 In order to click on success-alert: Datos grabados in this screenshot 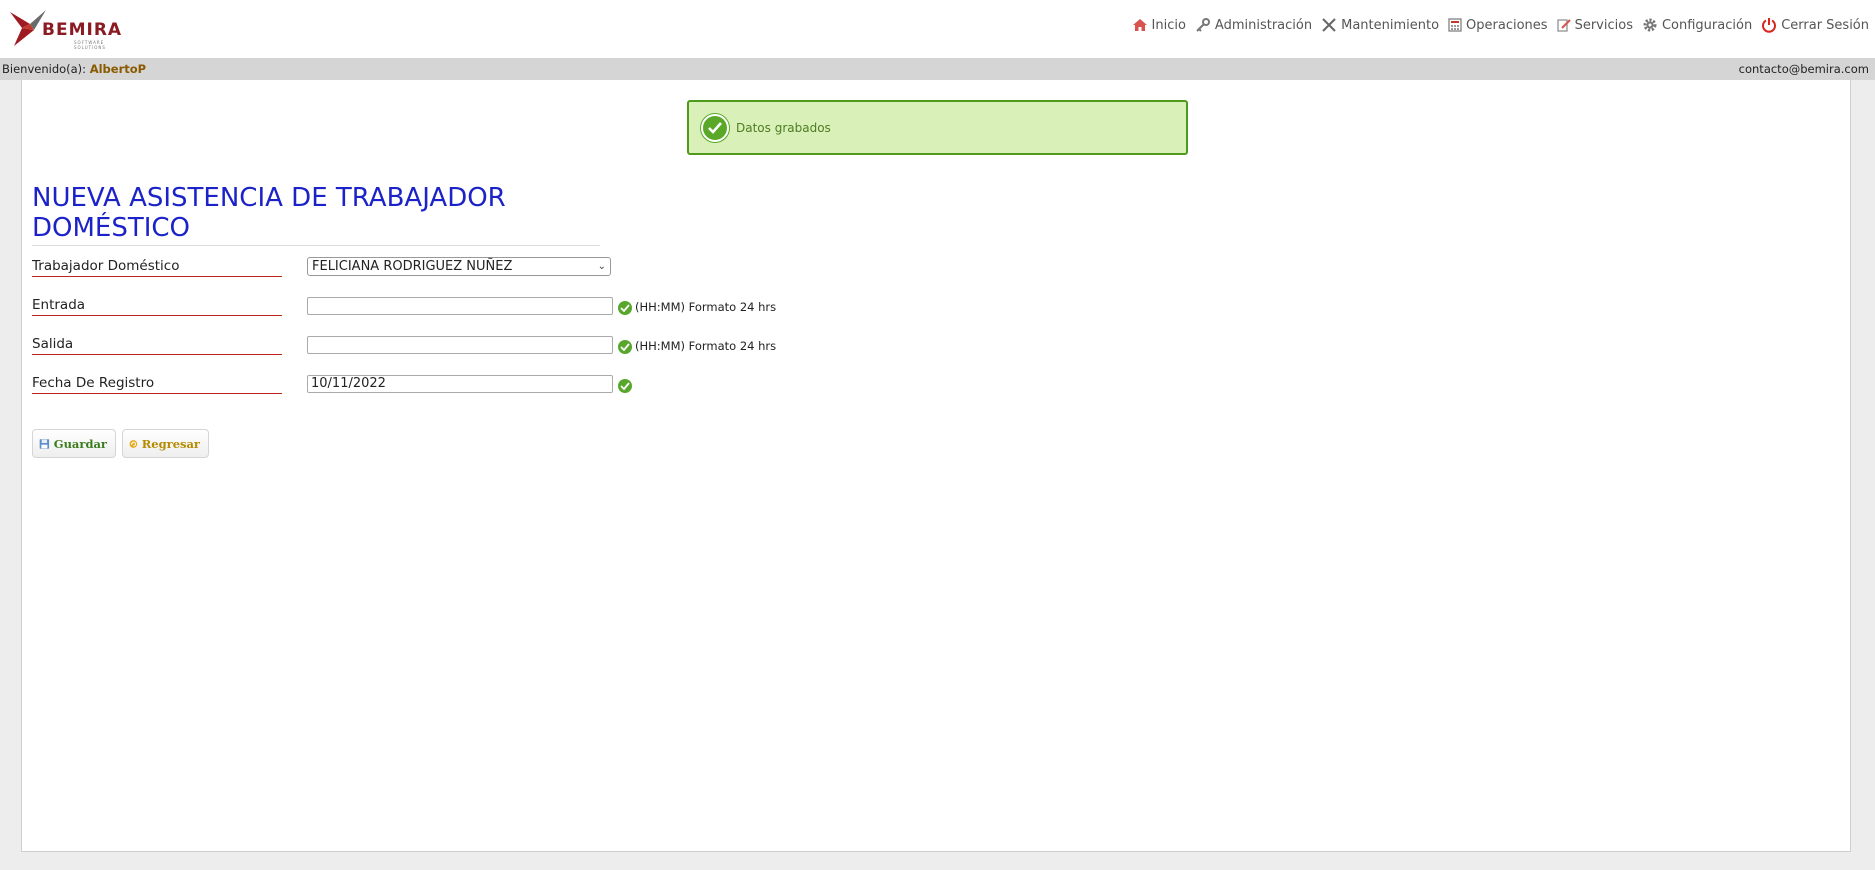, I will do `click(937, 127)`.